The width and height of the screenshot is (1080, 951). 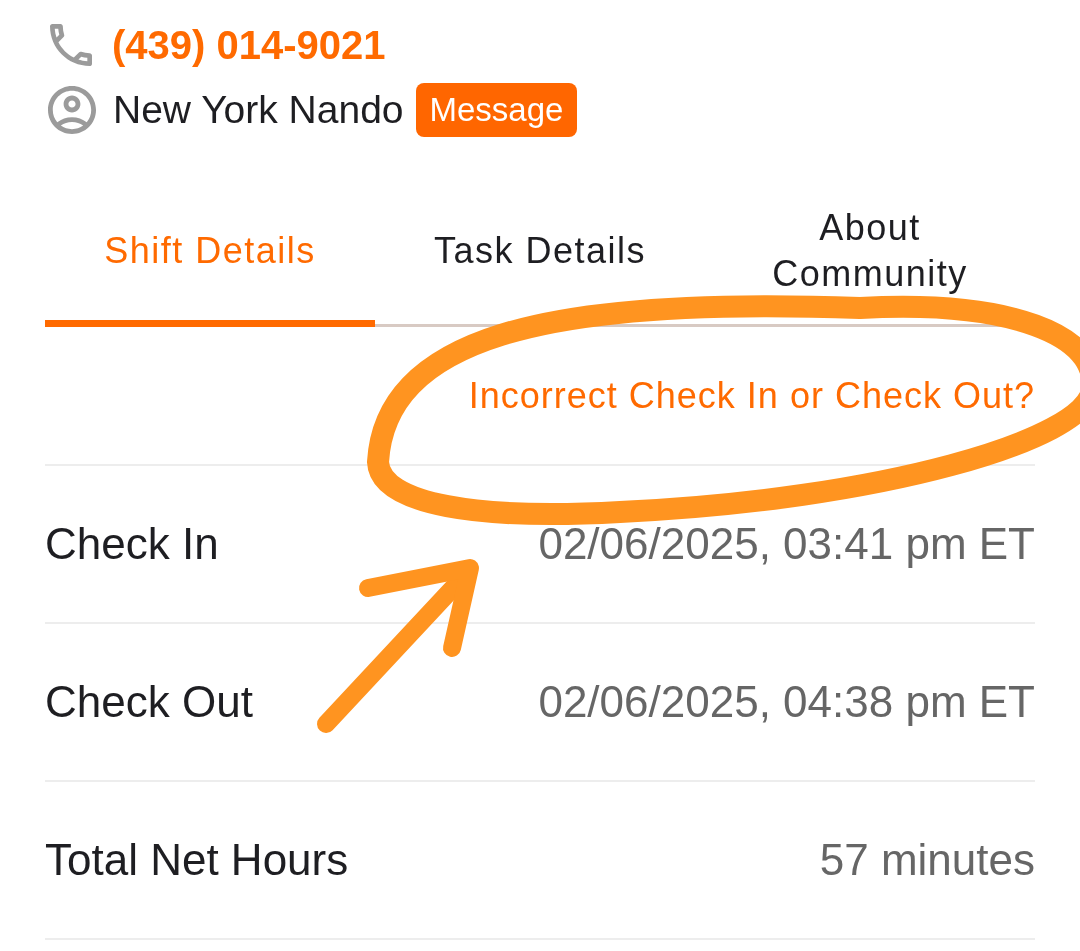 I want to click on phone-number-link: (439) 014-9021, so click(x=249, y=45).